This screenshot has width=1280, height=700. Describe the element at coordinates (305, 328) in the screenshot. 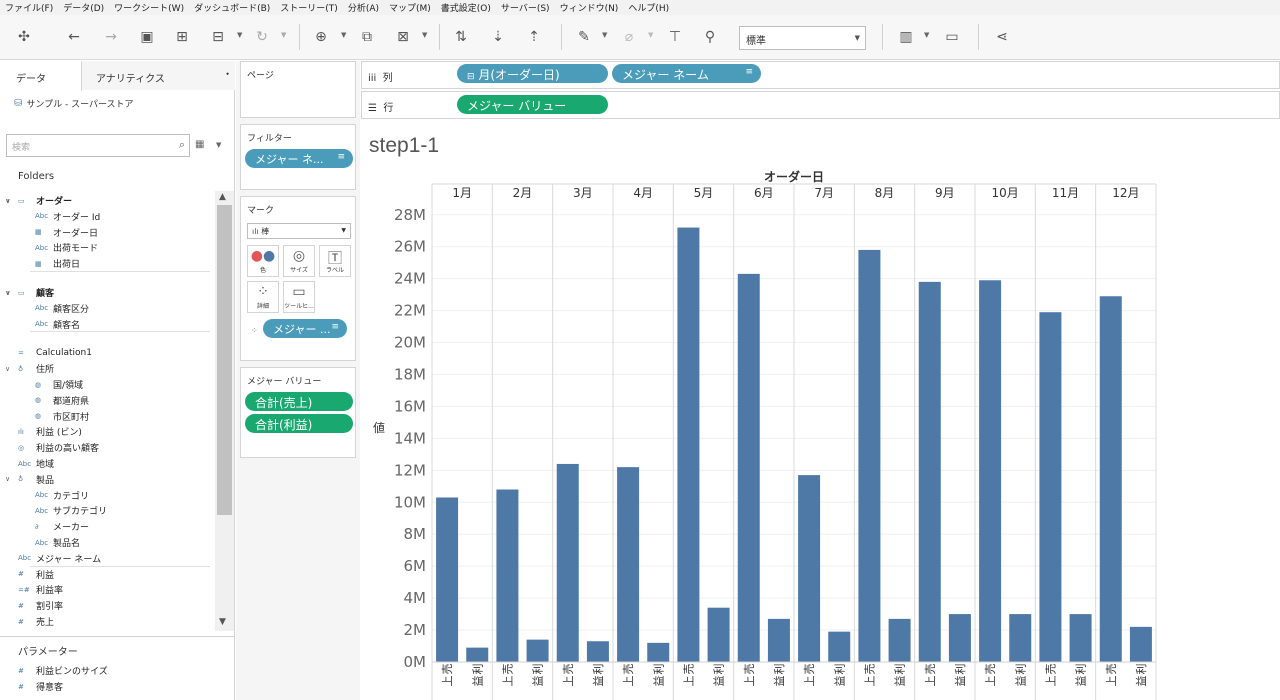

I see `detail-pill: メジャー ... ≡` at that location.